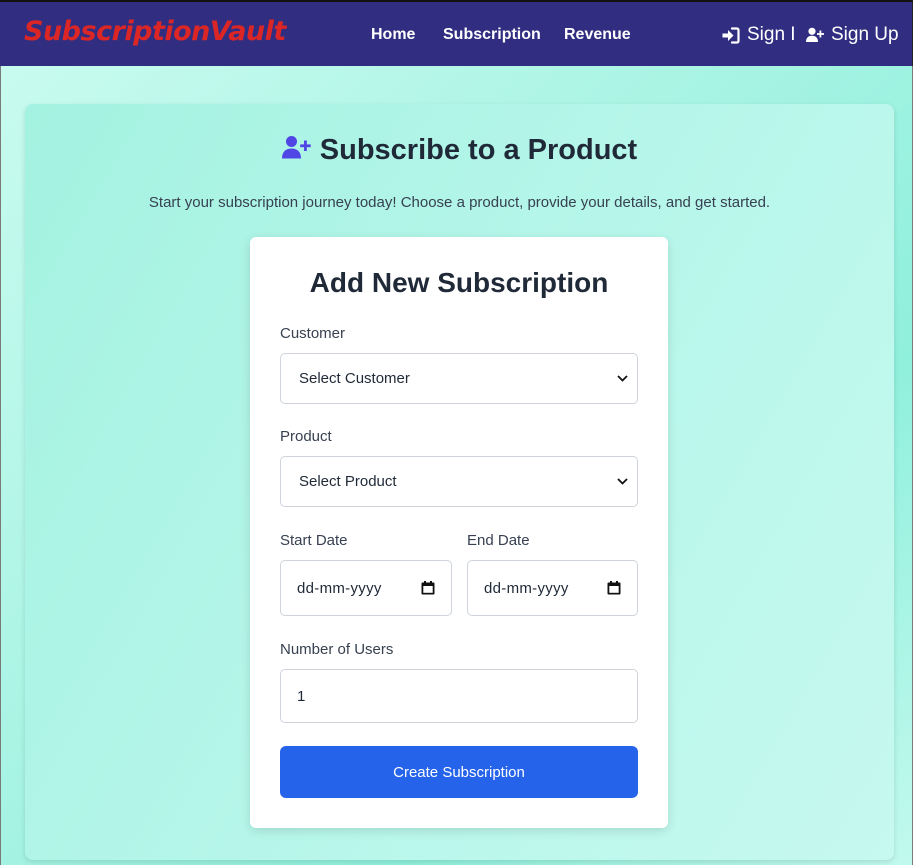 The height and width of the screenshot is (865, 913). I want to click on customer-label: Customer, so click(313, 333).